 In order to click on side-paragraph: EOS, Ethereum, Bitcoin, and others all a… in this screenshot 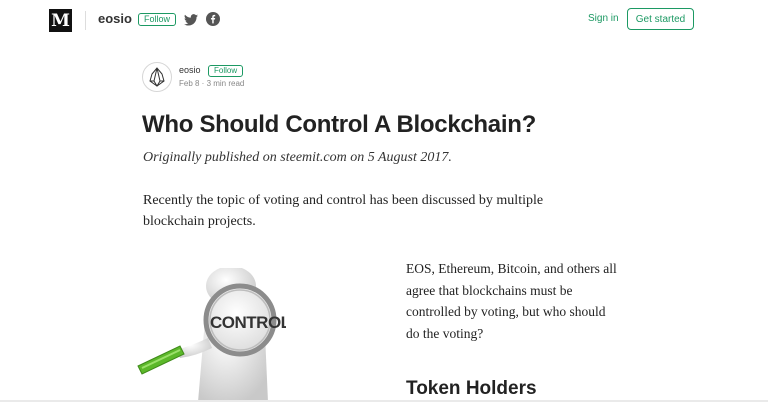, I will do `click(511, 301)`.